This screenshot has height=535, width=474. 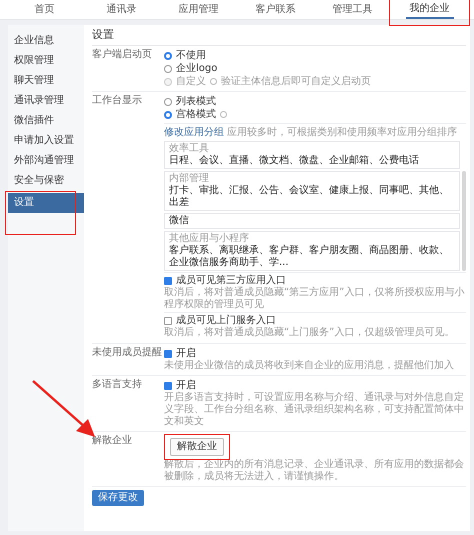 What do you see at coordinates (191, 56) in the screenshot?
I see `radio-label: 不使用` at bounding box center [191, 56].